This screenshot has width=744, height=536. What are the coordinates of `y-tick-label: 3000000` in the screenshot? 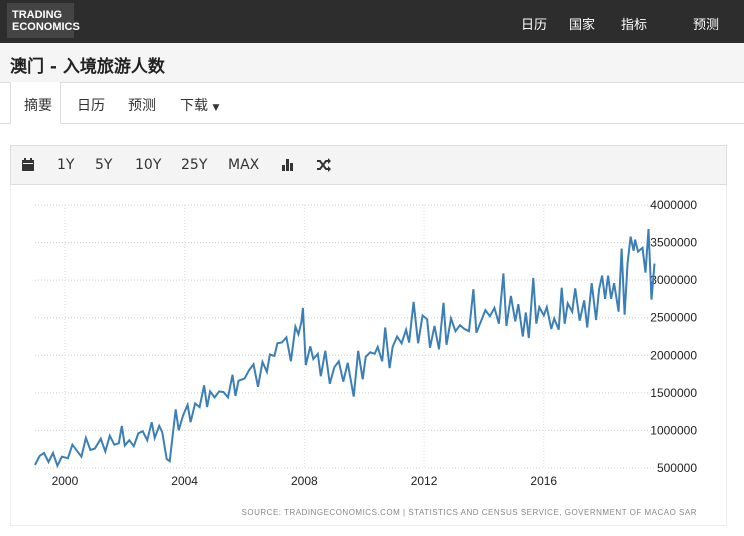 It's located at (673, 280).